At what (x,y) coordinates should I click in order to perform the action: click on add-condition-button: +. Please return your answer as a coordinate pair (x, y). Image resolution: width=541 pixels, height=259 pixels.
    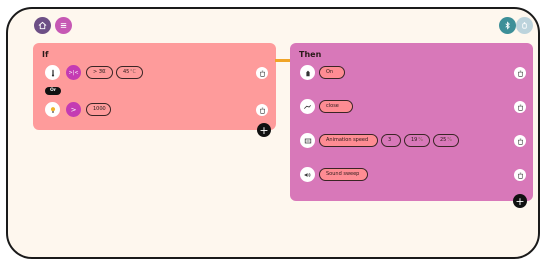
    Looking at the image, I should click on (264, 130).